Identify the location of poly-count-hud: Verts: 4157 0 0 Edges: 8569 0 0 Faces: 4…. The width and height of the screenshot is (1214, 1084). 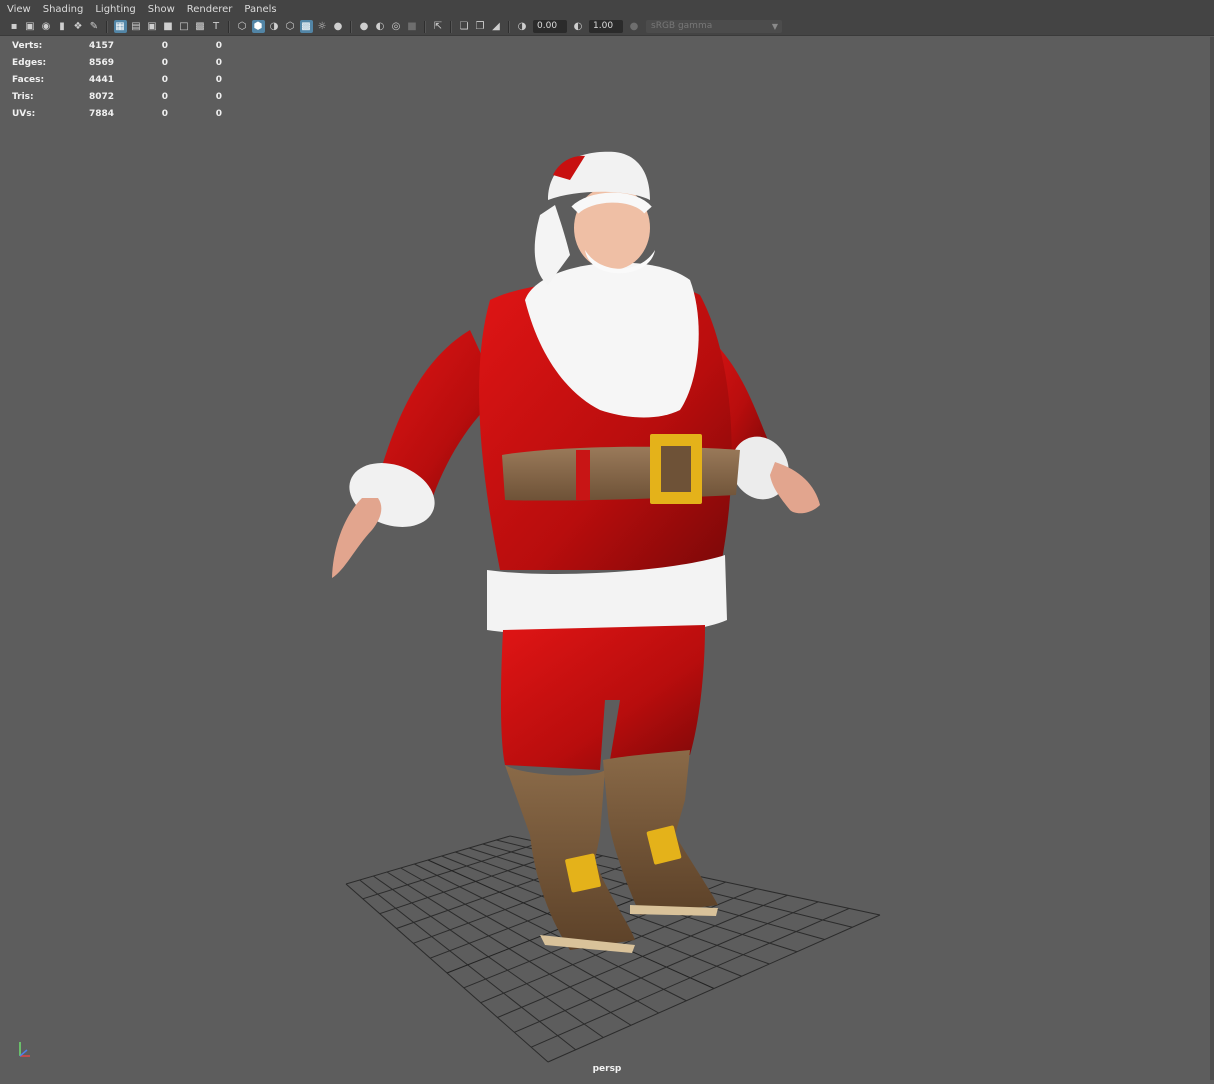
(117, 80).